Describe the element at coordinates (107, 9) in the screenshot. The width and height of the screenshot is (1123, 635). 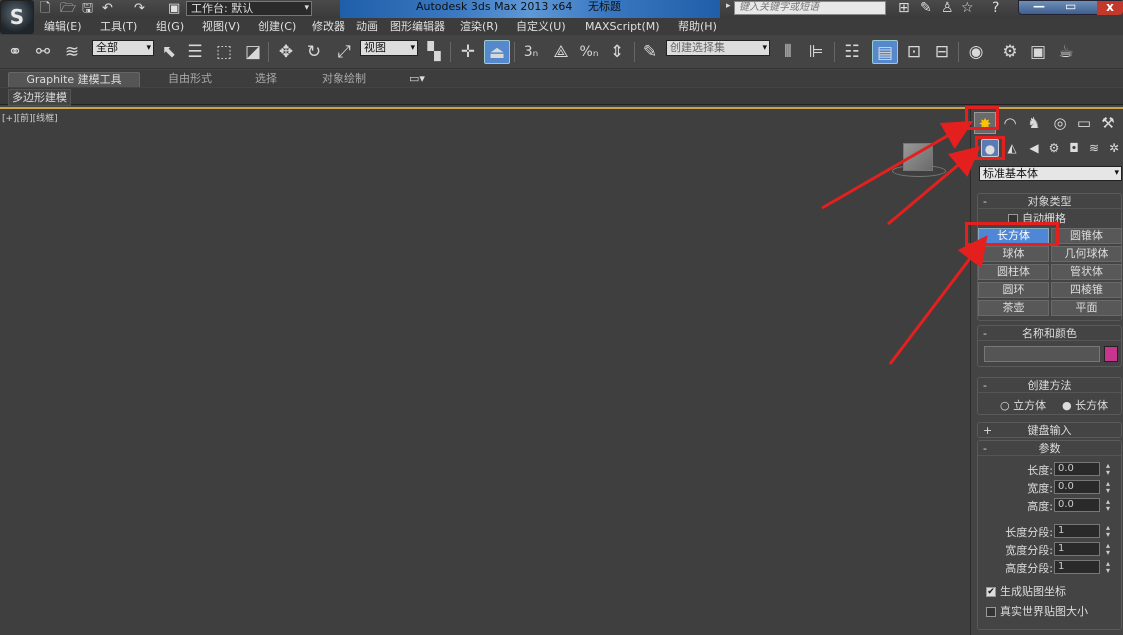
I see `undo-icon: ↶` at that location.